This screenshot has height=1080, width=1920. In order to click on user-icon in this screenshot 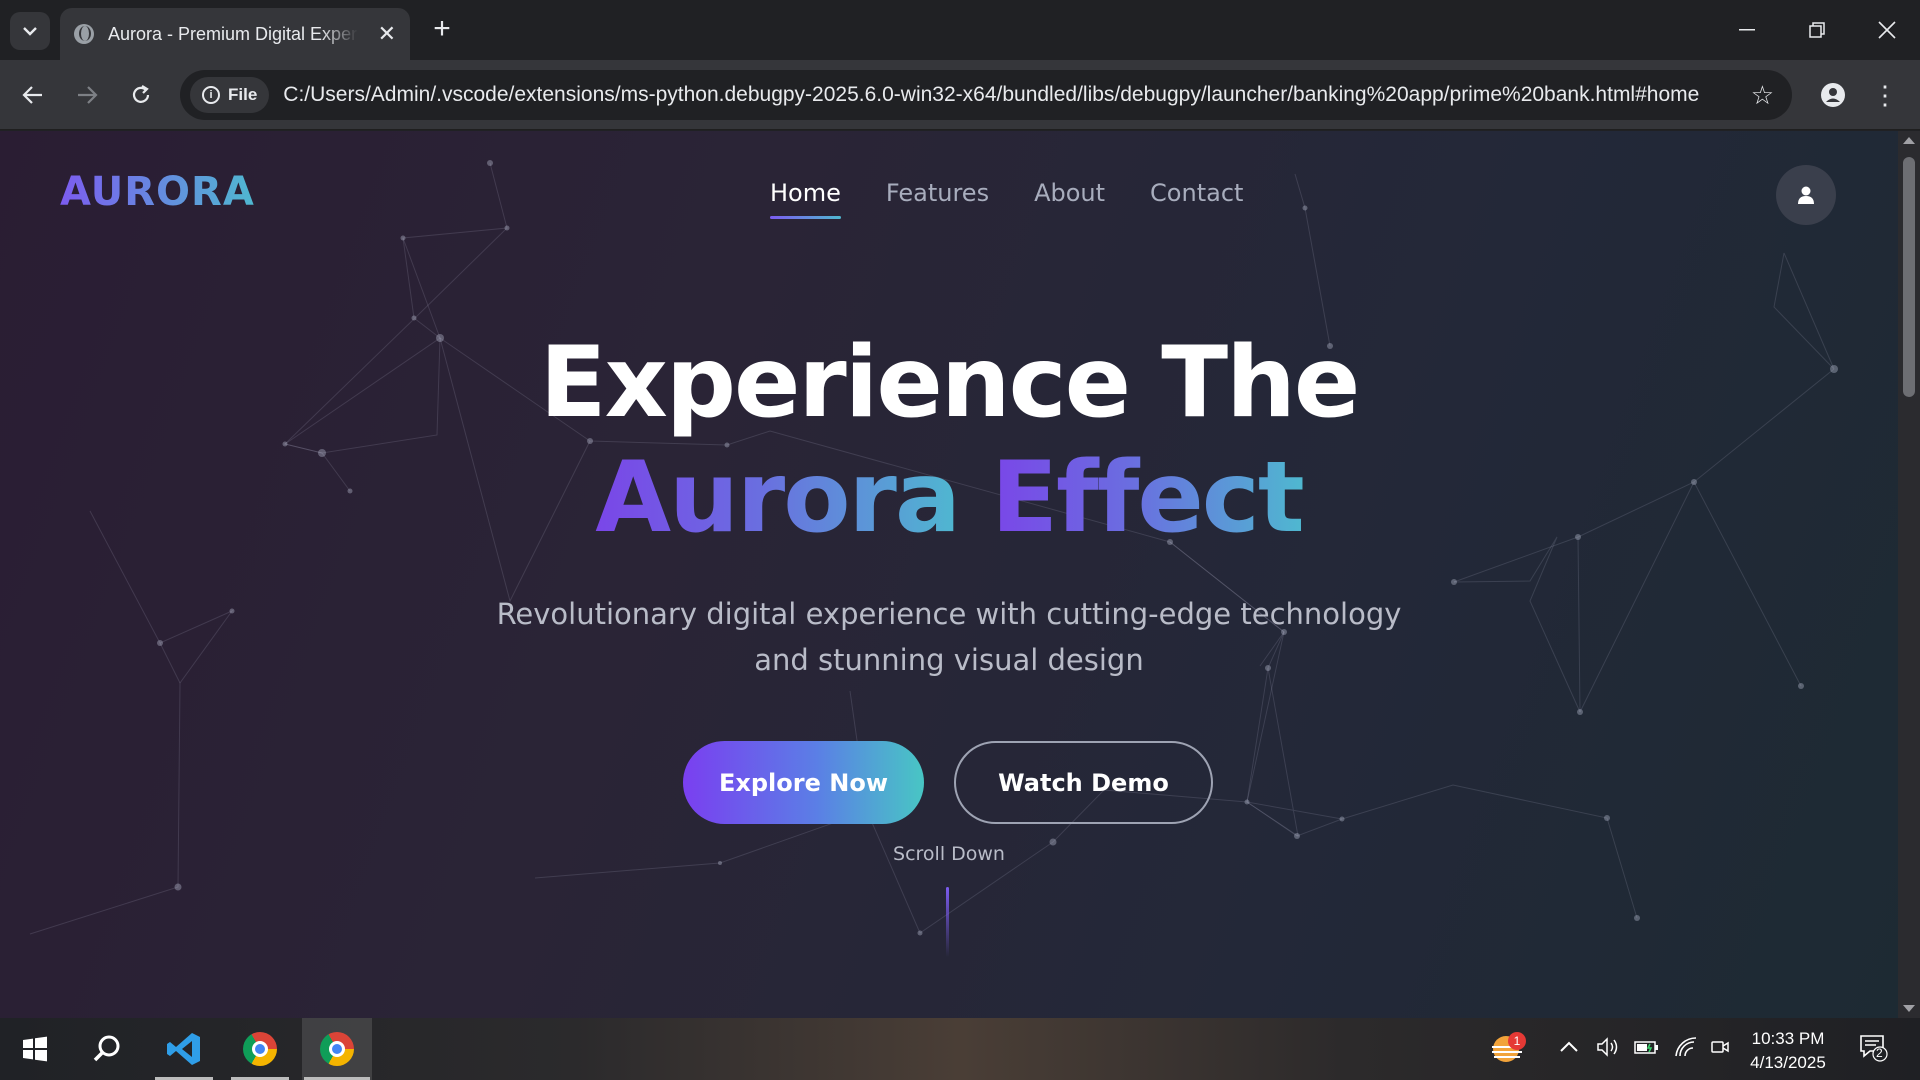, I will do `click(1806, 195)`.